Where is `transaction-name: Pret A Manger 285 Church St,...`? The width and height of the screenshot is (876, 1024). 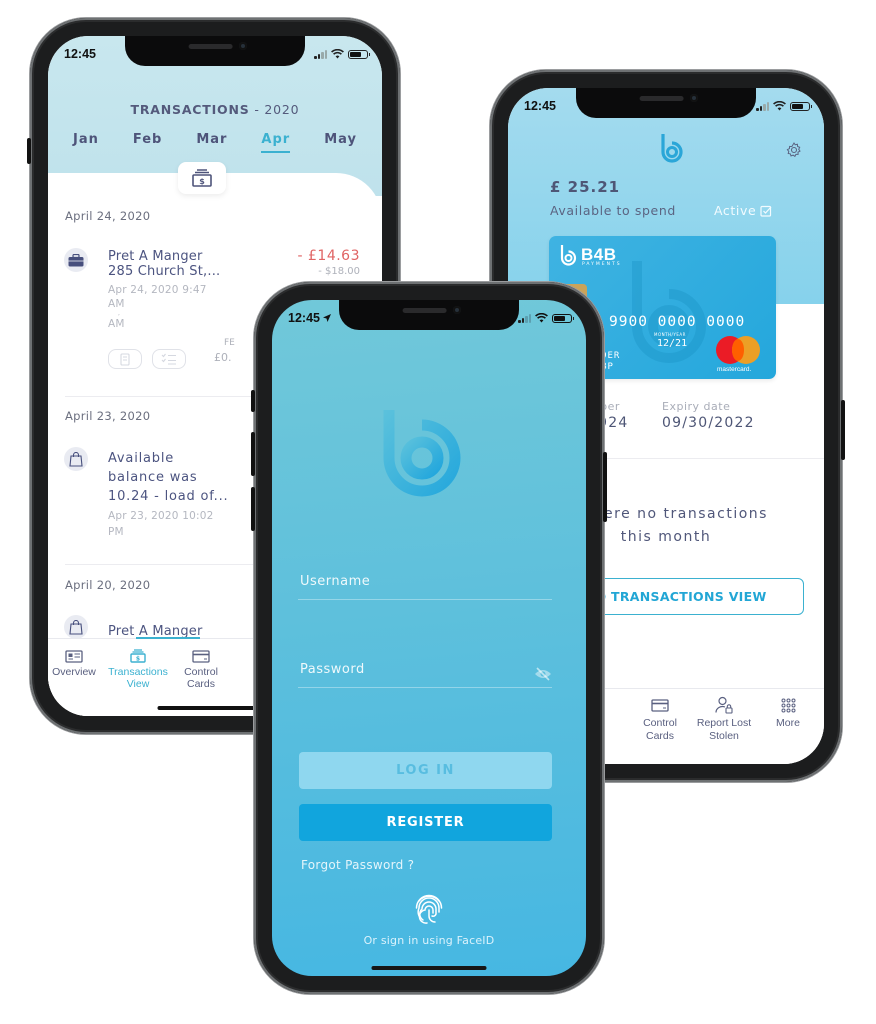 transaction-name: Pret A Manger 285 Church St,... is located at coordinates (164, 264).